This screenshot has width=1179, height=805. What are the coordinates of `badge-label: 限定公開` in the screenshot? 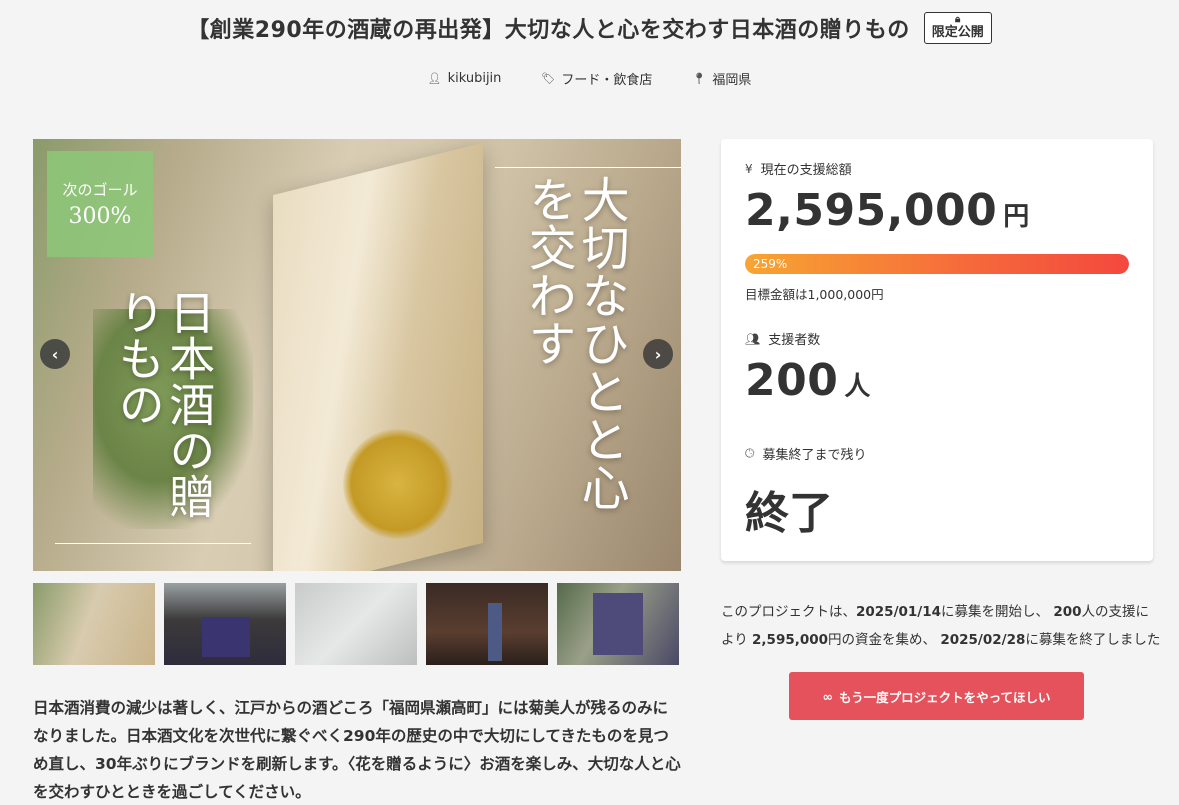 It's located at (957, 32).